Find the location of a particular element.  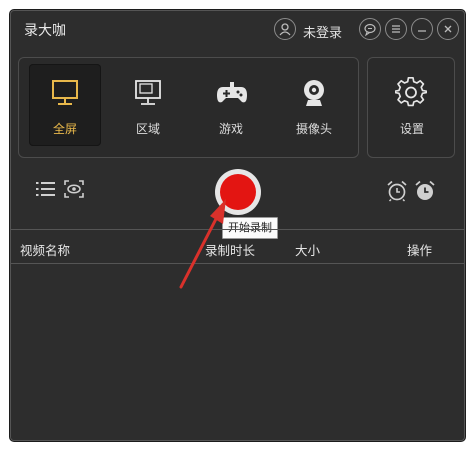

chat-icon is located at coordinates (370, 29).